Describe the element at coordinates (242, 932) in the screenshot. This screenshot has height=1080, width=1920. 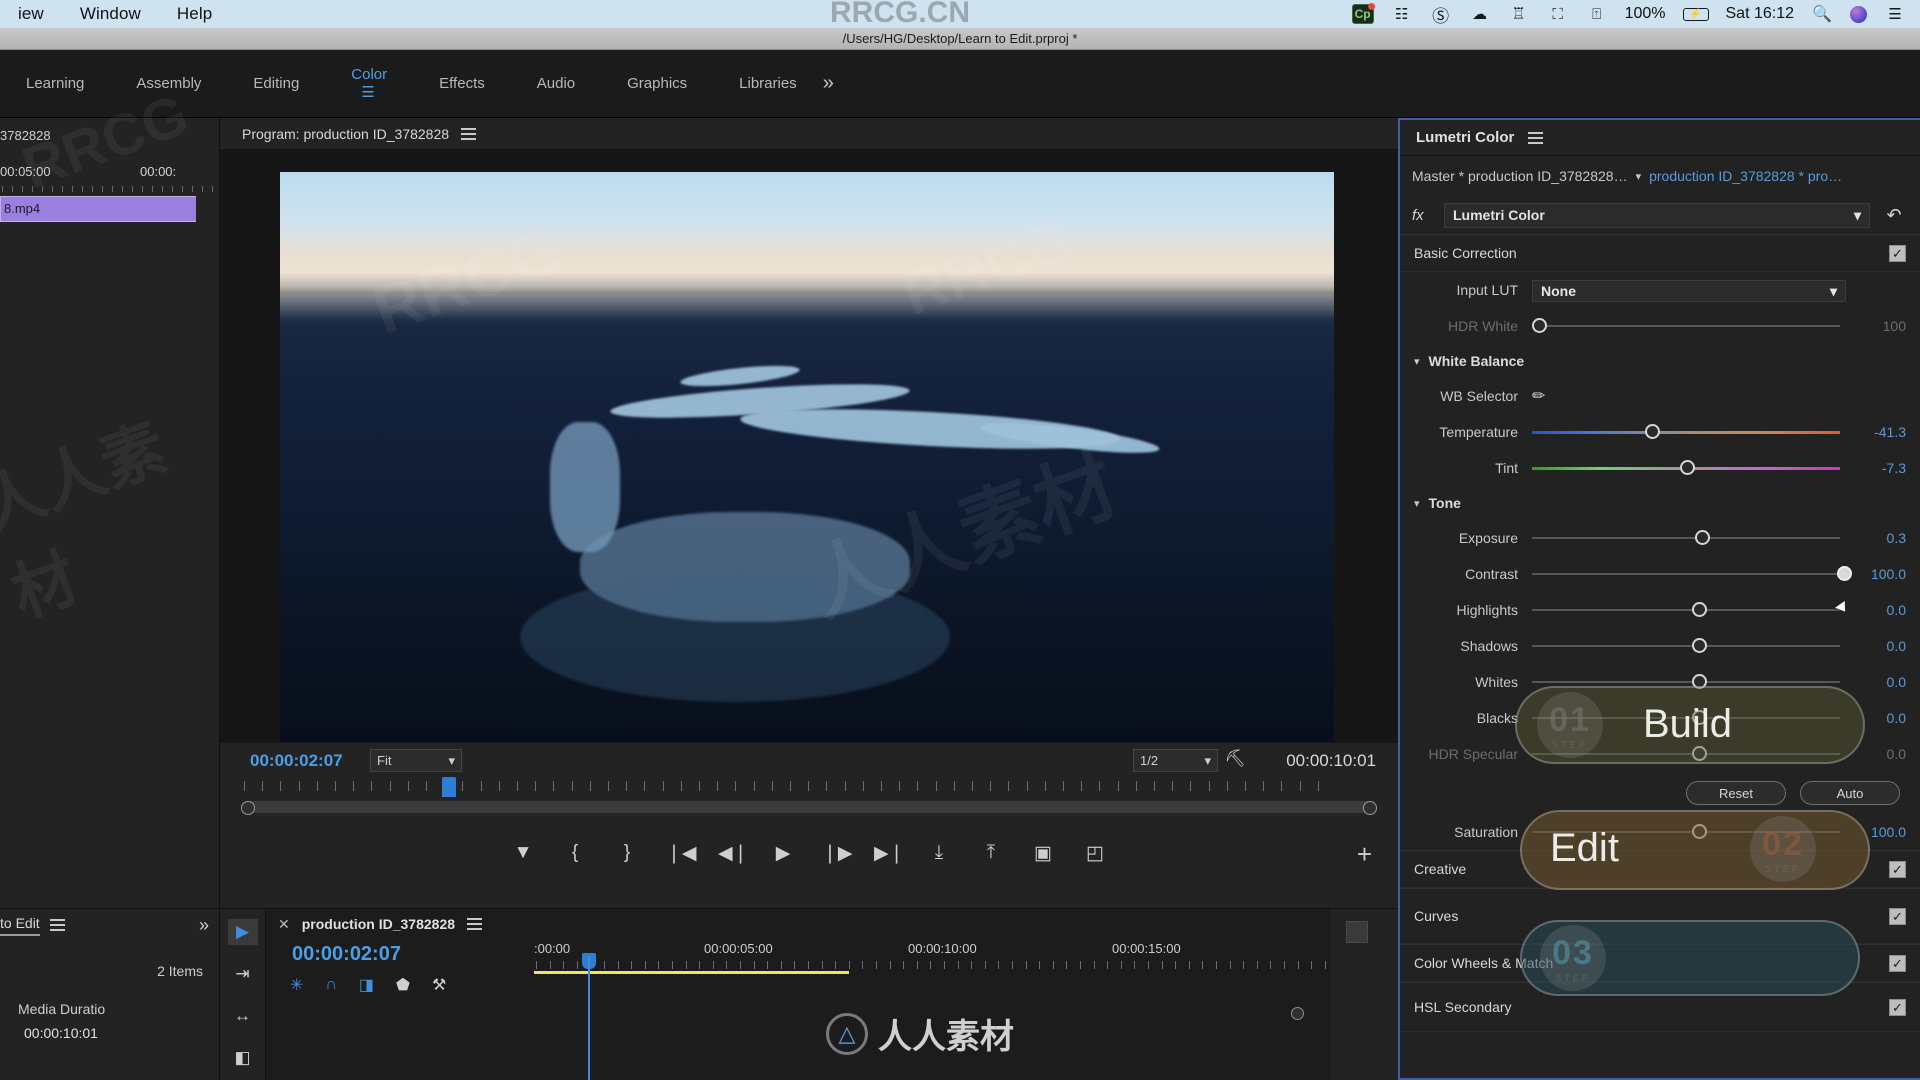
I see `selection-tool: ▶` at that location.